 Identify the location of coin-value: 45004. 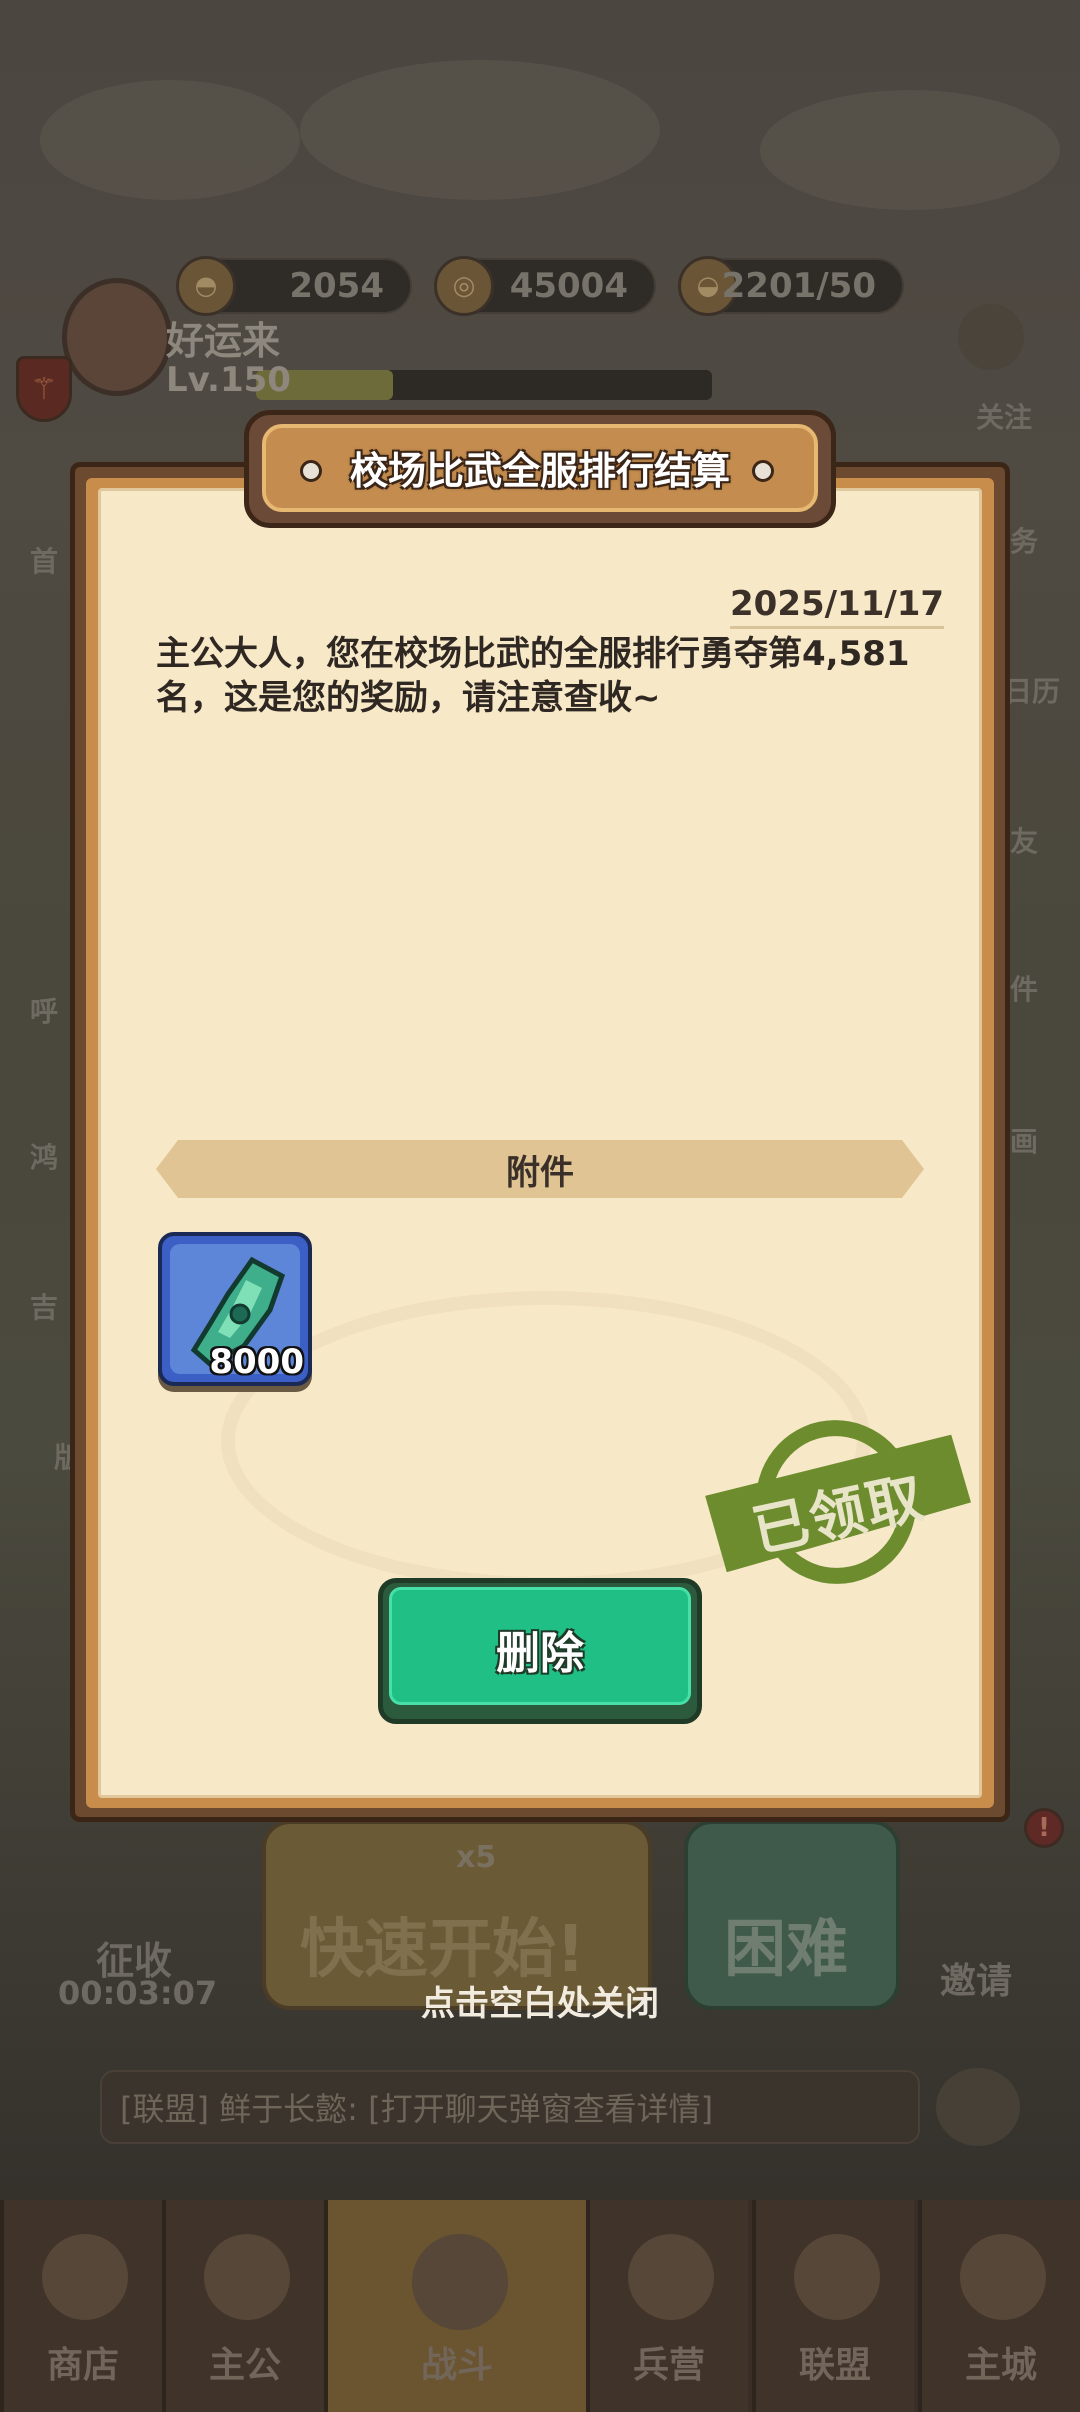
(568, 286).